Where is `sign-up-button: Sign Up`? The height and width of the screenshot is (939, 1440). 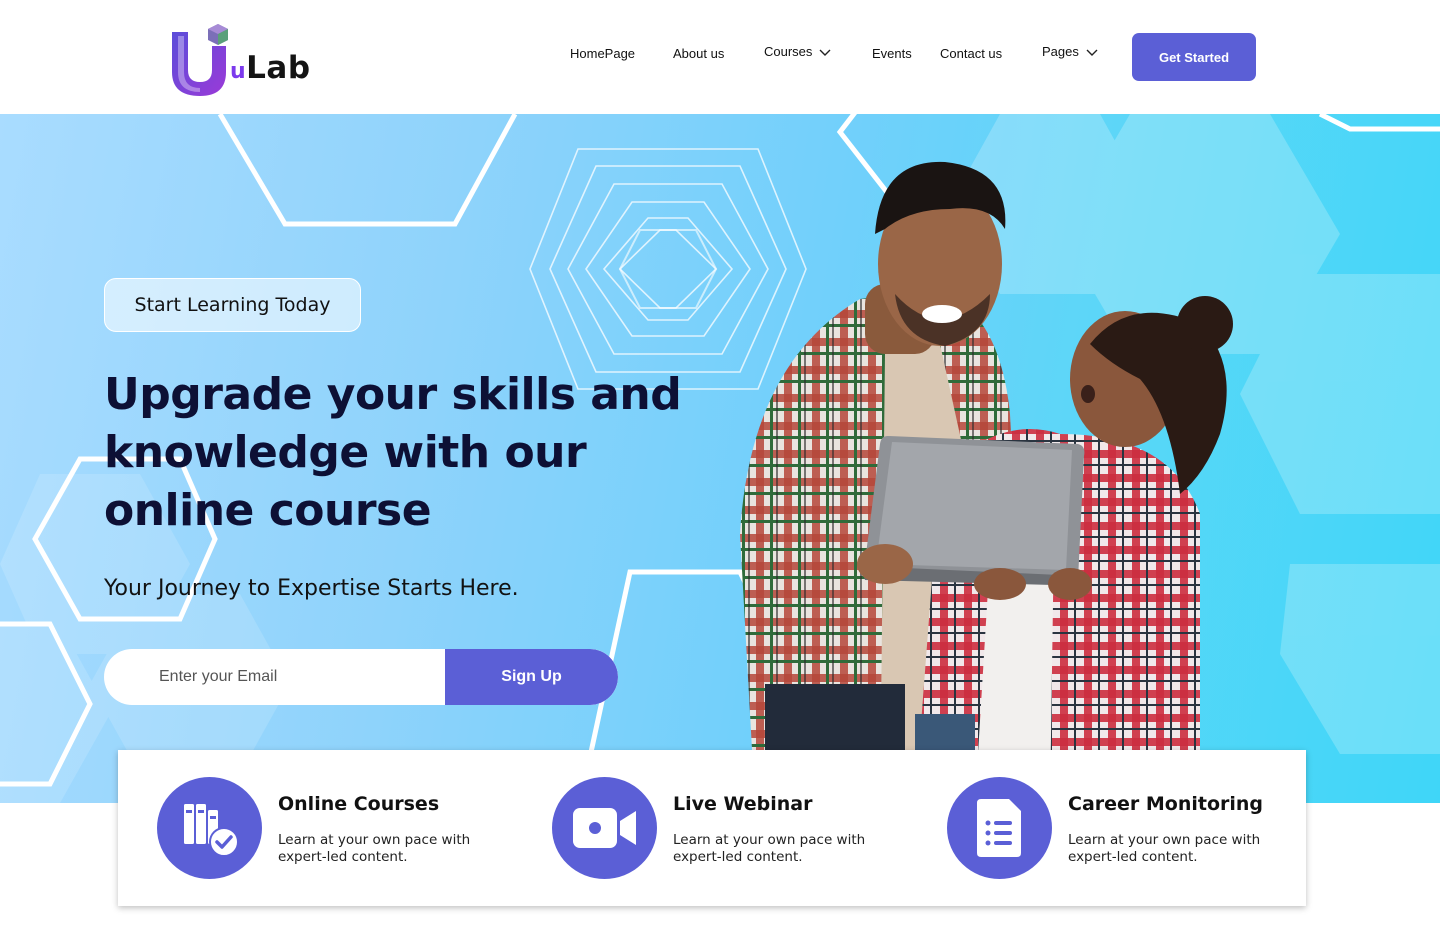
sign-up-button: Sign Up is located at coordinates (531, 677).